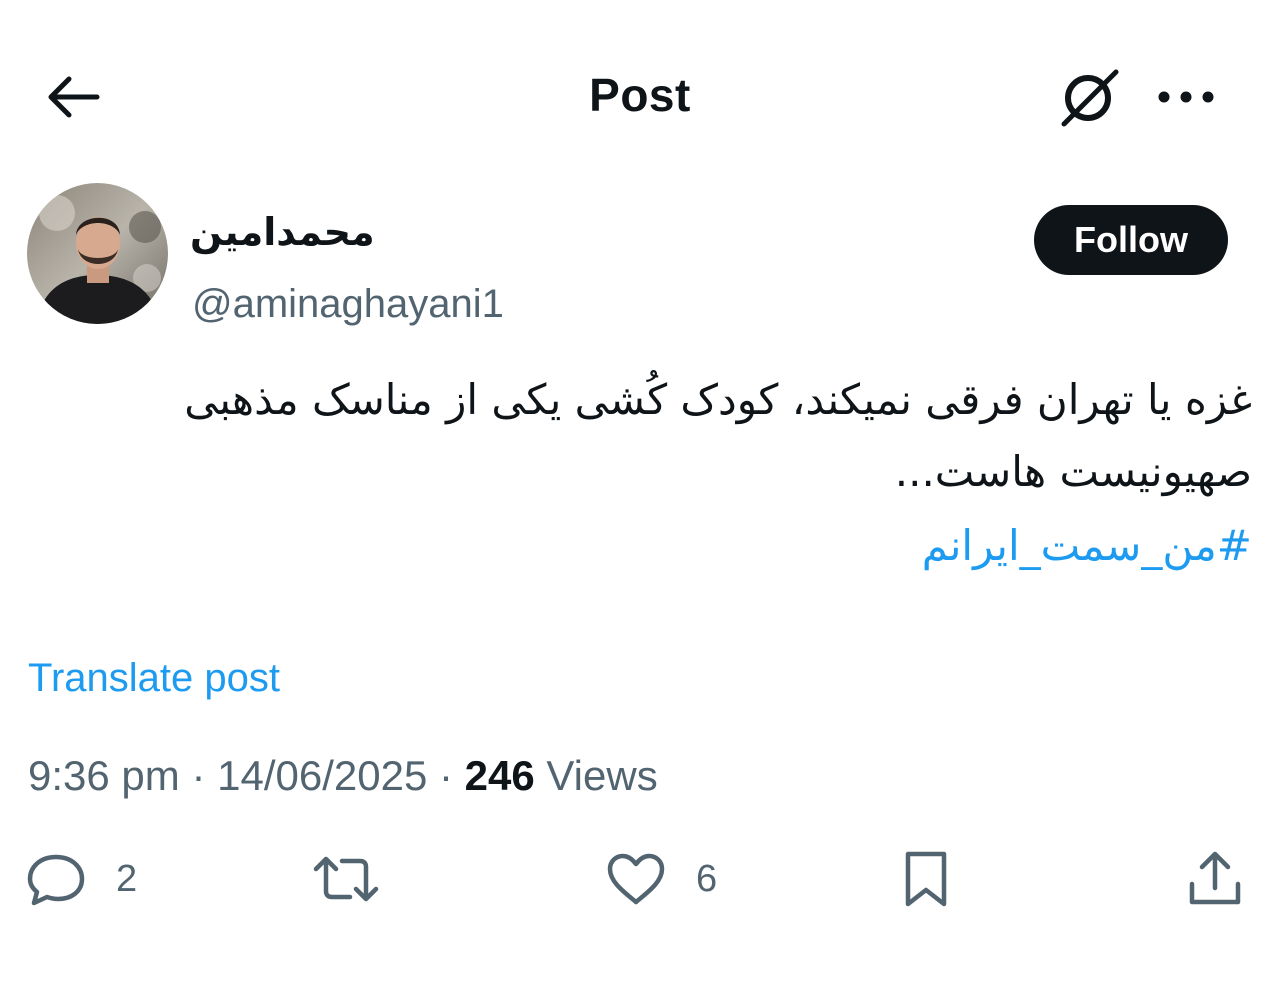 The image size is (1280, 987). Describe the element at coordinates (154, 678) in the screenshot. I see `translate-post-link: Translate post` at that location.